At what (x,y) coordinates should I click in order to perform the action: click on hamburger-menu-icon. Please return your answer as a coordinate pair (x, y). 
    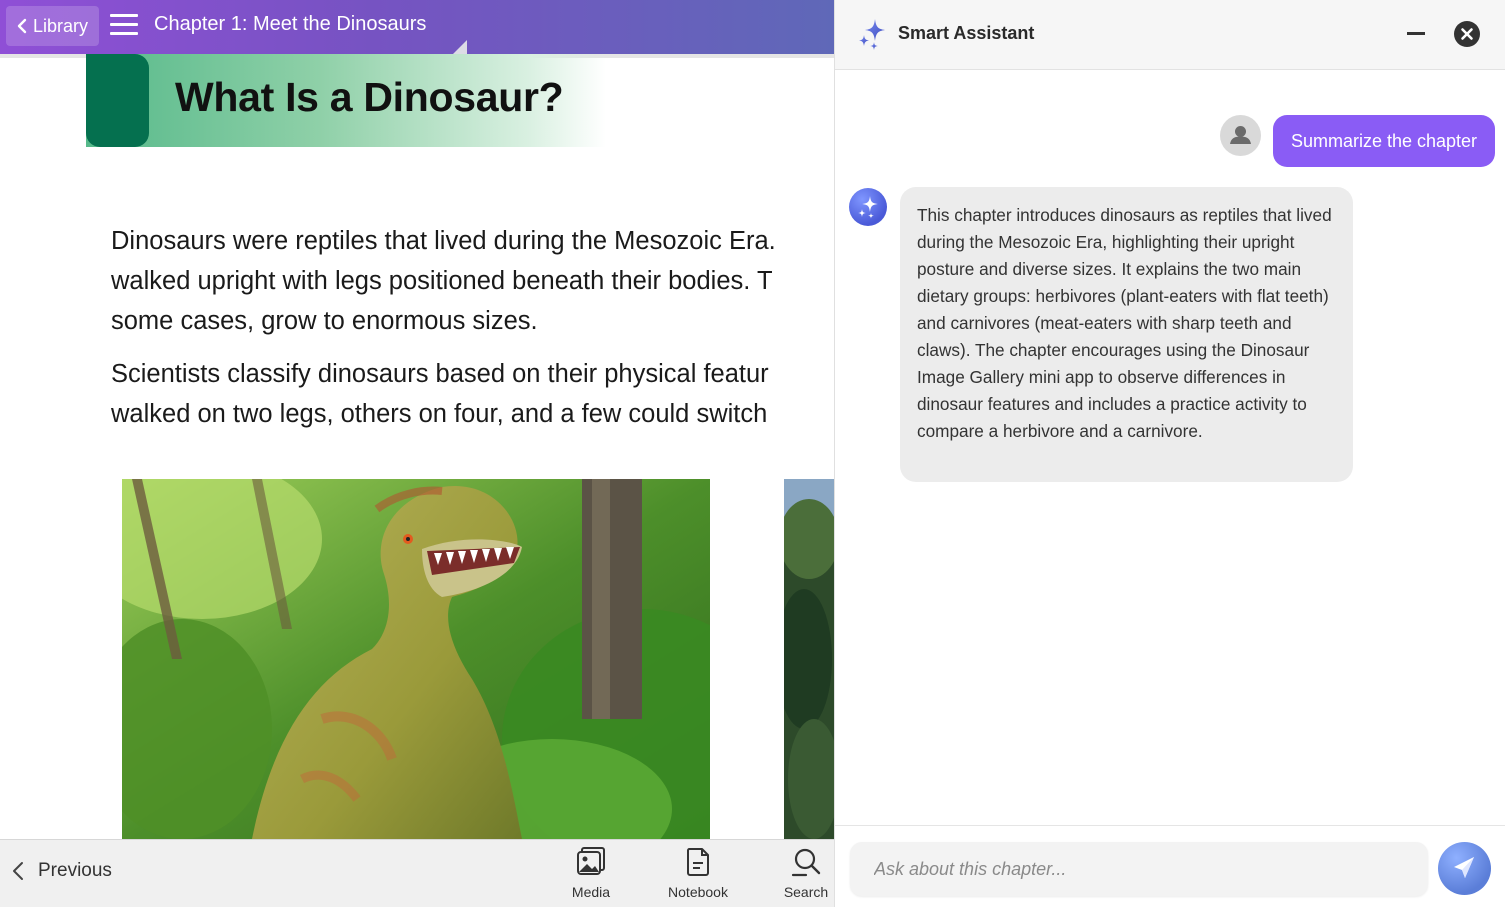
    Looking at the image, I should click on (124, 26).